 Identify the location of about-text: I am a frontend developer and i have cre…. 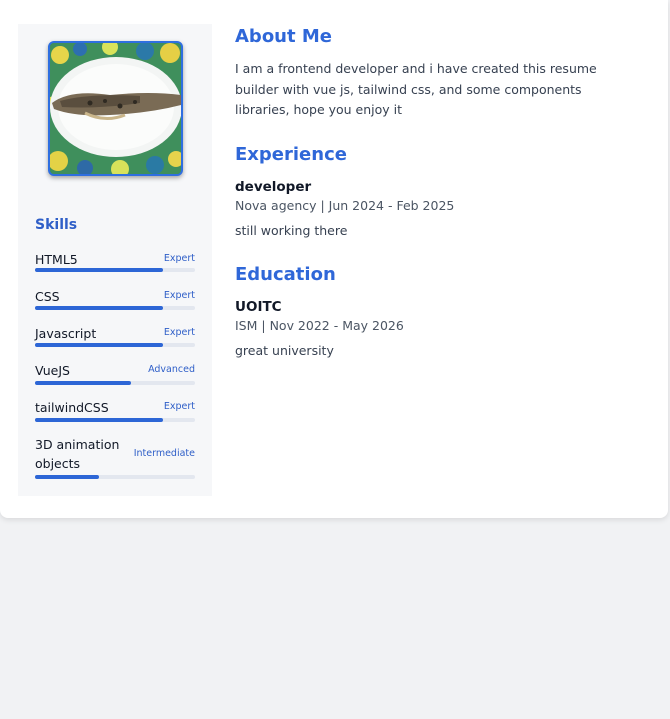
(416, 89).